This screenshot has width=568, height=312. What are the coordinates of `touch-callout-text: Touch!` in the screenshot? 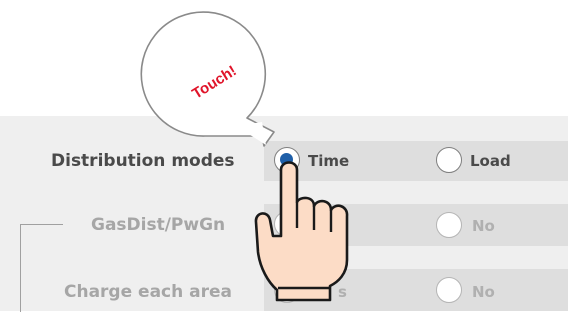 It's located at (214, 82).